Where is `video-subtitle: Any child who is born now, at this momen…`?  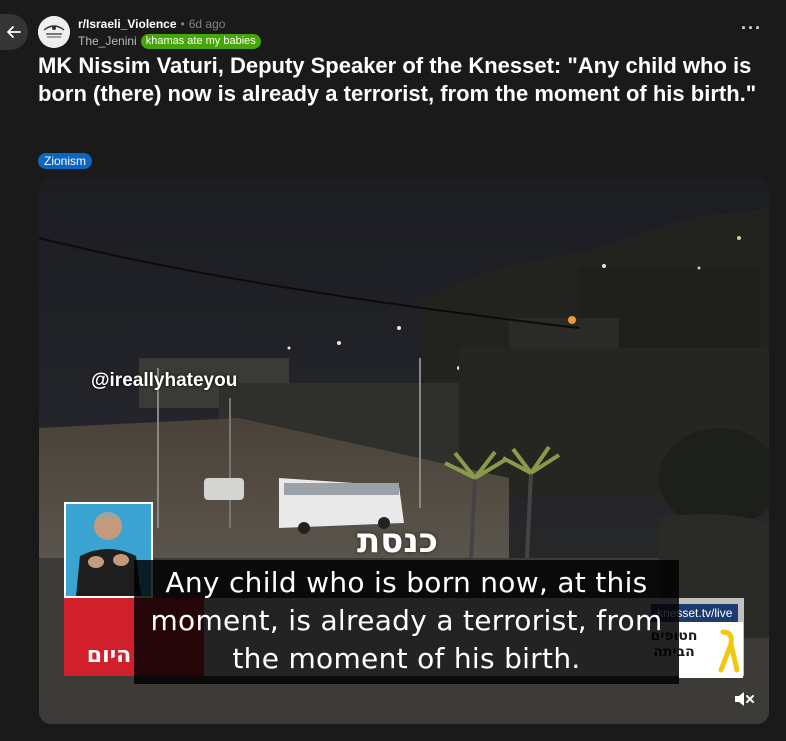 video-subtitle: Any child who is born now, at this momen… is located at coordinates (406, 622).